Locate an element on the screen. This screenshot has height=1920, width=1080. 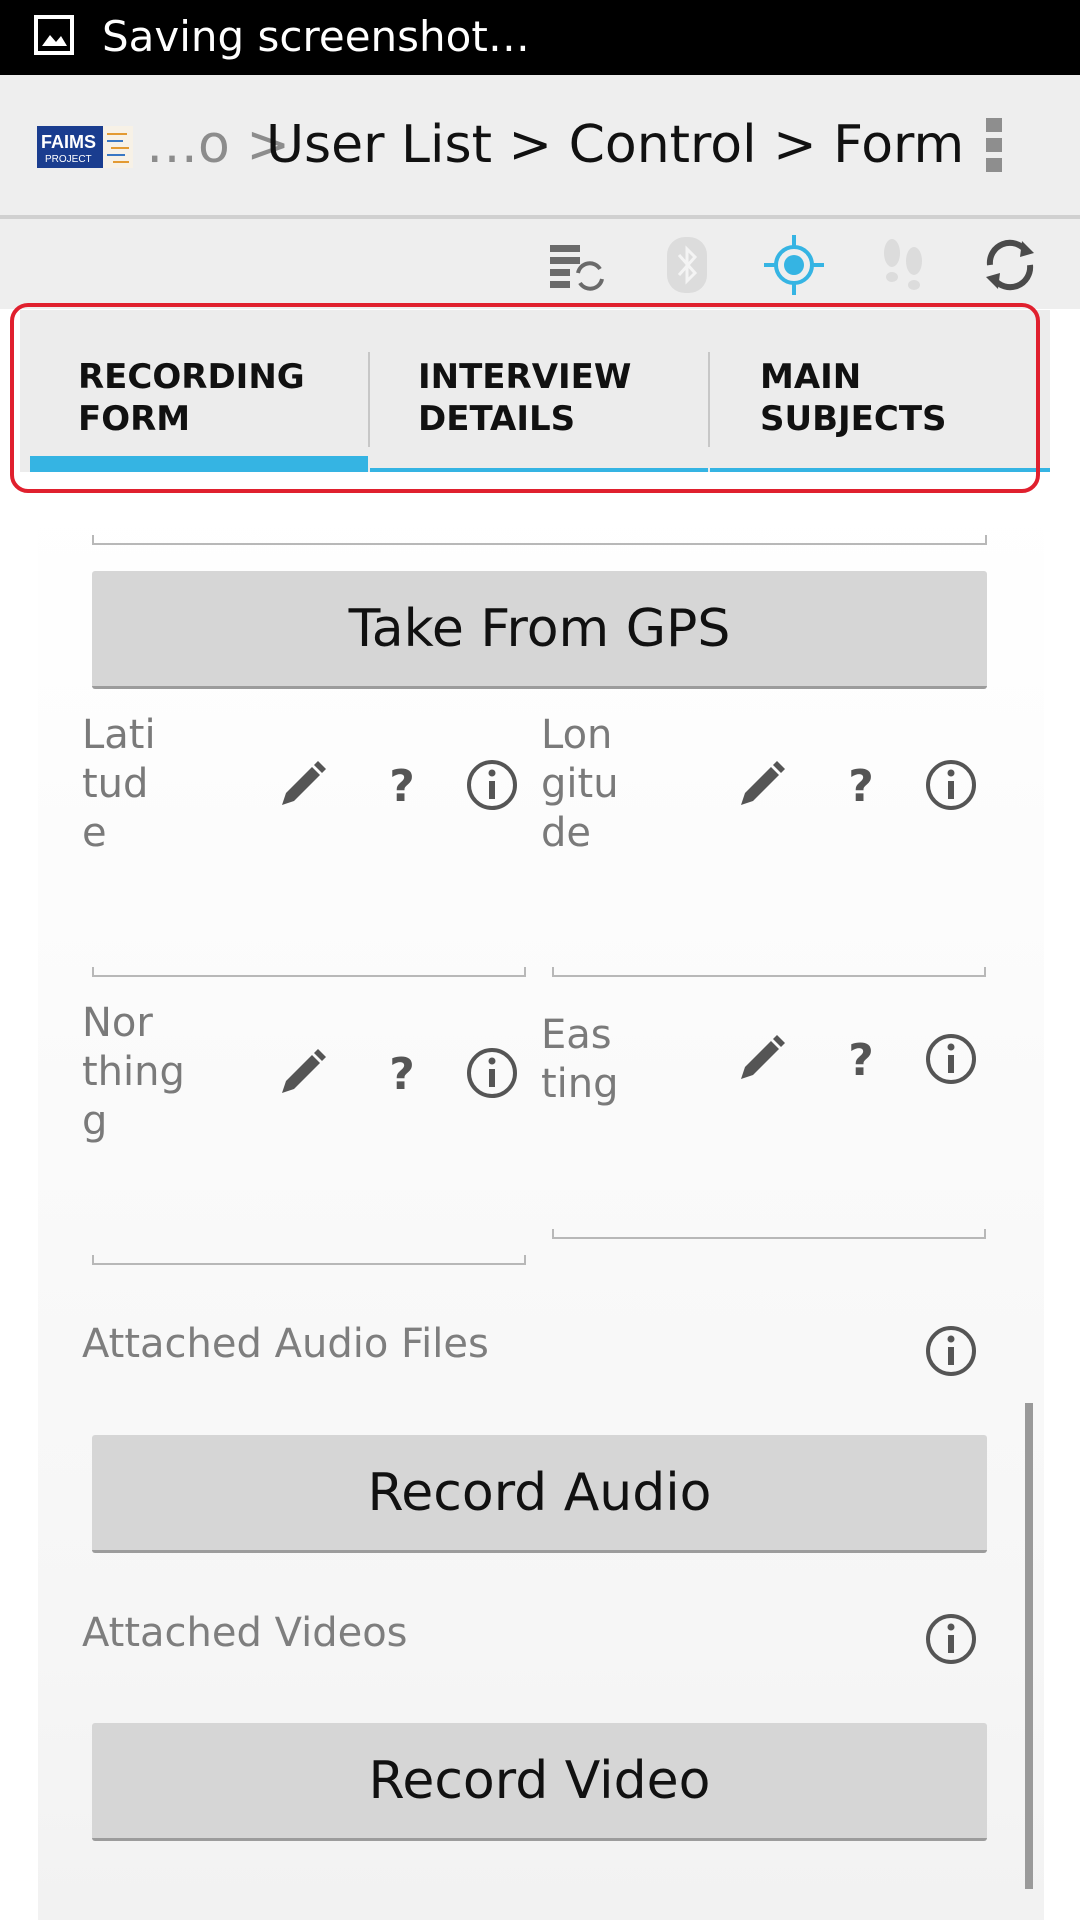
longitude-input is located at coordinates (769, 972).